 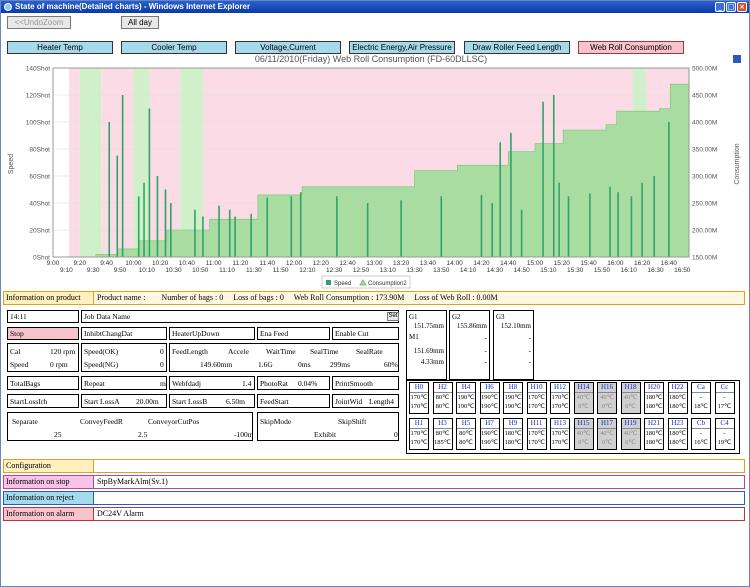 What do you see at coordinates (212, 383) in the screenshot?
I see `webadj-field: Webfdadj 1.4` at bounding box center [212, 383].